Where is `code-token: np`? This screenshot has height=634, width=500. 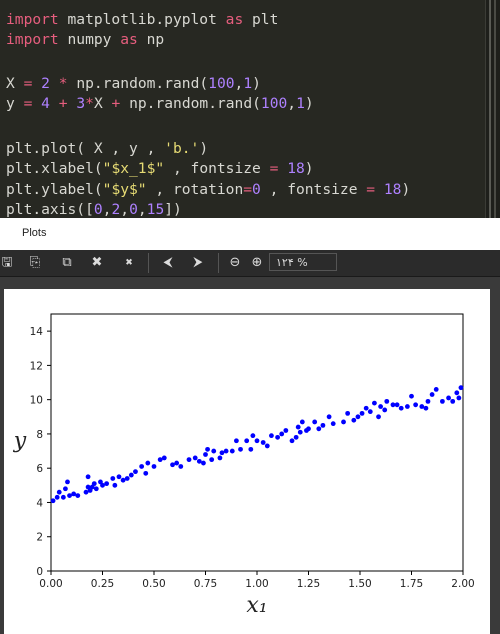 code-token: np is located at coordinates (151, 40).